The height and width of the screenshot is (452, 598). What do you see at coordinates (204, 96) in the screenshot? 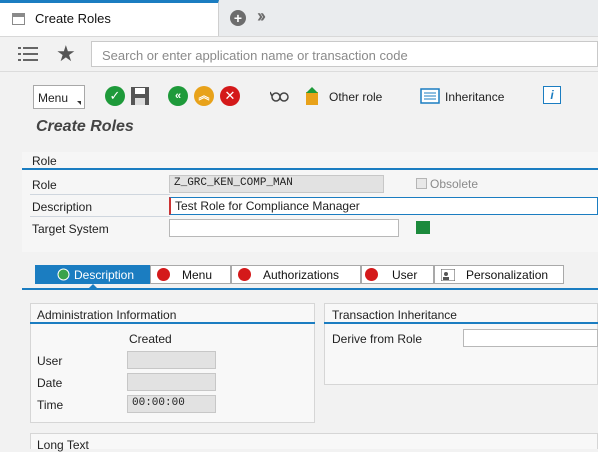
I see `exit-icon: ︽` at bounding box center [204, 96].